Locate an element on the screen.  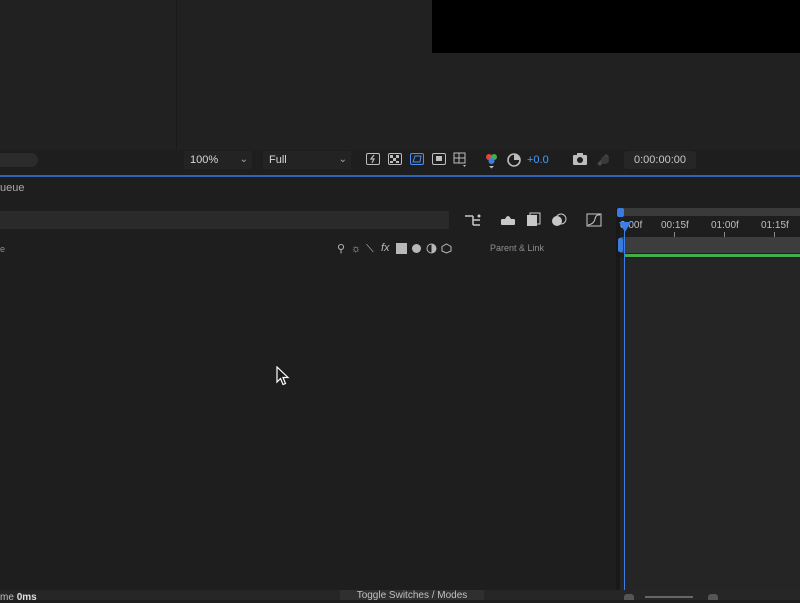
layer-search-input is located at coordinates (224, 220).